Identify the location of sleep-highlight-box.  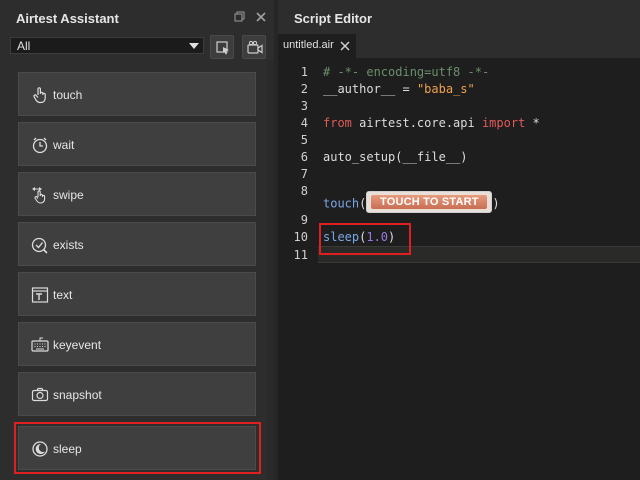
(137, 448).